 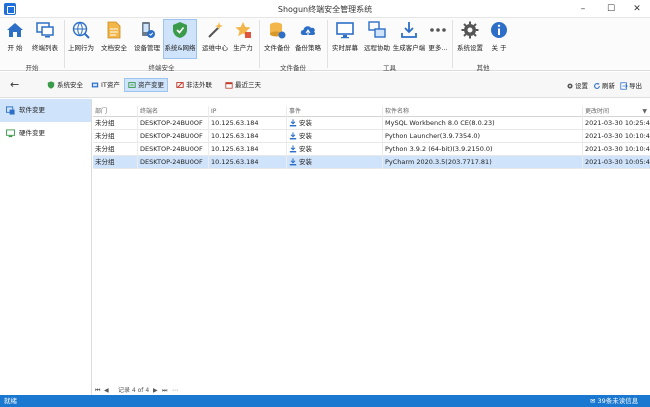 What do you see at coordinates (146, 85) in the screenshot?
I see `filter-asset-change-button: 资产变更` at bounding box center [146, 85].